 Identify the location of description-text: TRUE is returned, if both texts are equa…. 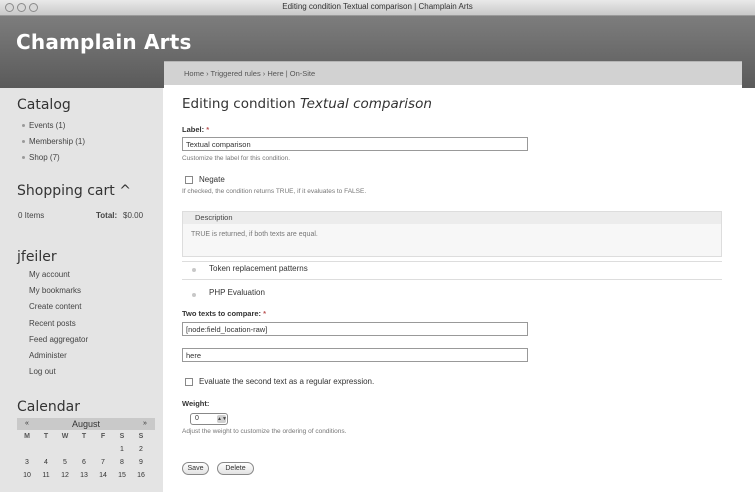
(254, 234).